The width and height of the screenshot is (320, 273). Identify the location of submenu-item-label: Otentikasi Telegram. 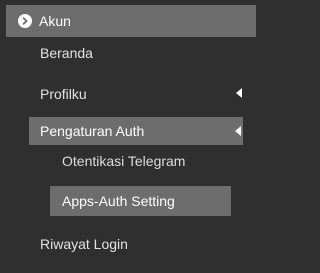
(124, 161).